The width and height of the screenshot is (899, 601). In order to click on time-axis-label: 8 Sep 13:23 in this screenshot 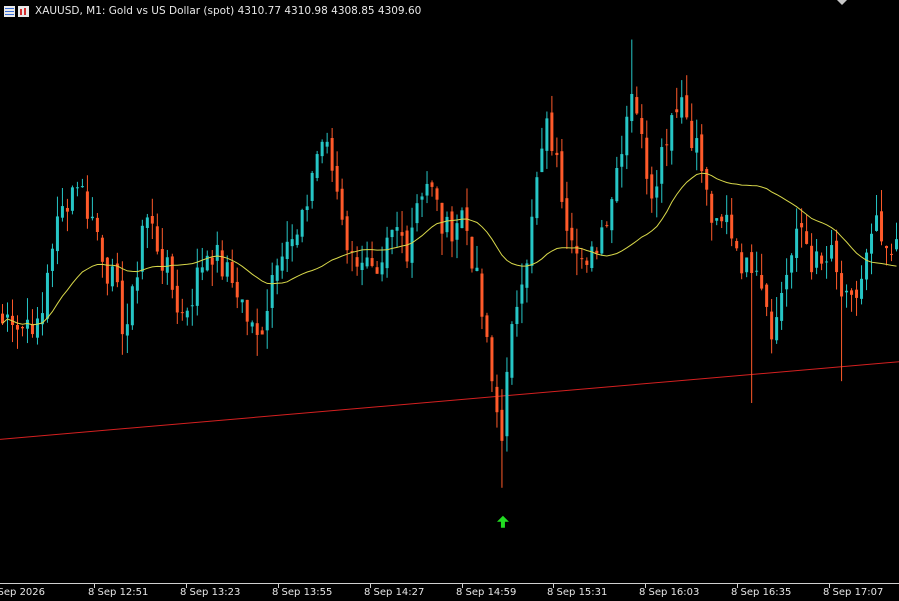, I will do `click(210, 592)`.